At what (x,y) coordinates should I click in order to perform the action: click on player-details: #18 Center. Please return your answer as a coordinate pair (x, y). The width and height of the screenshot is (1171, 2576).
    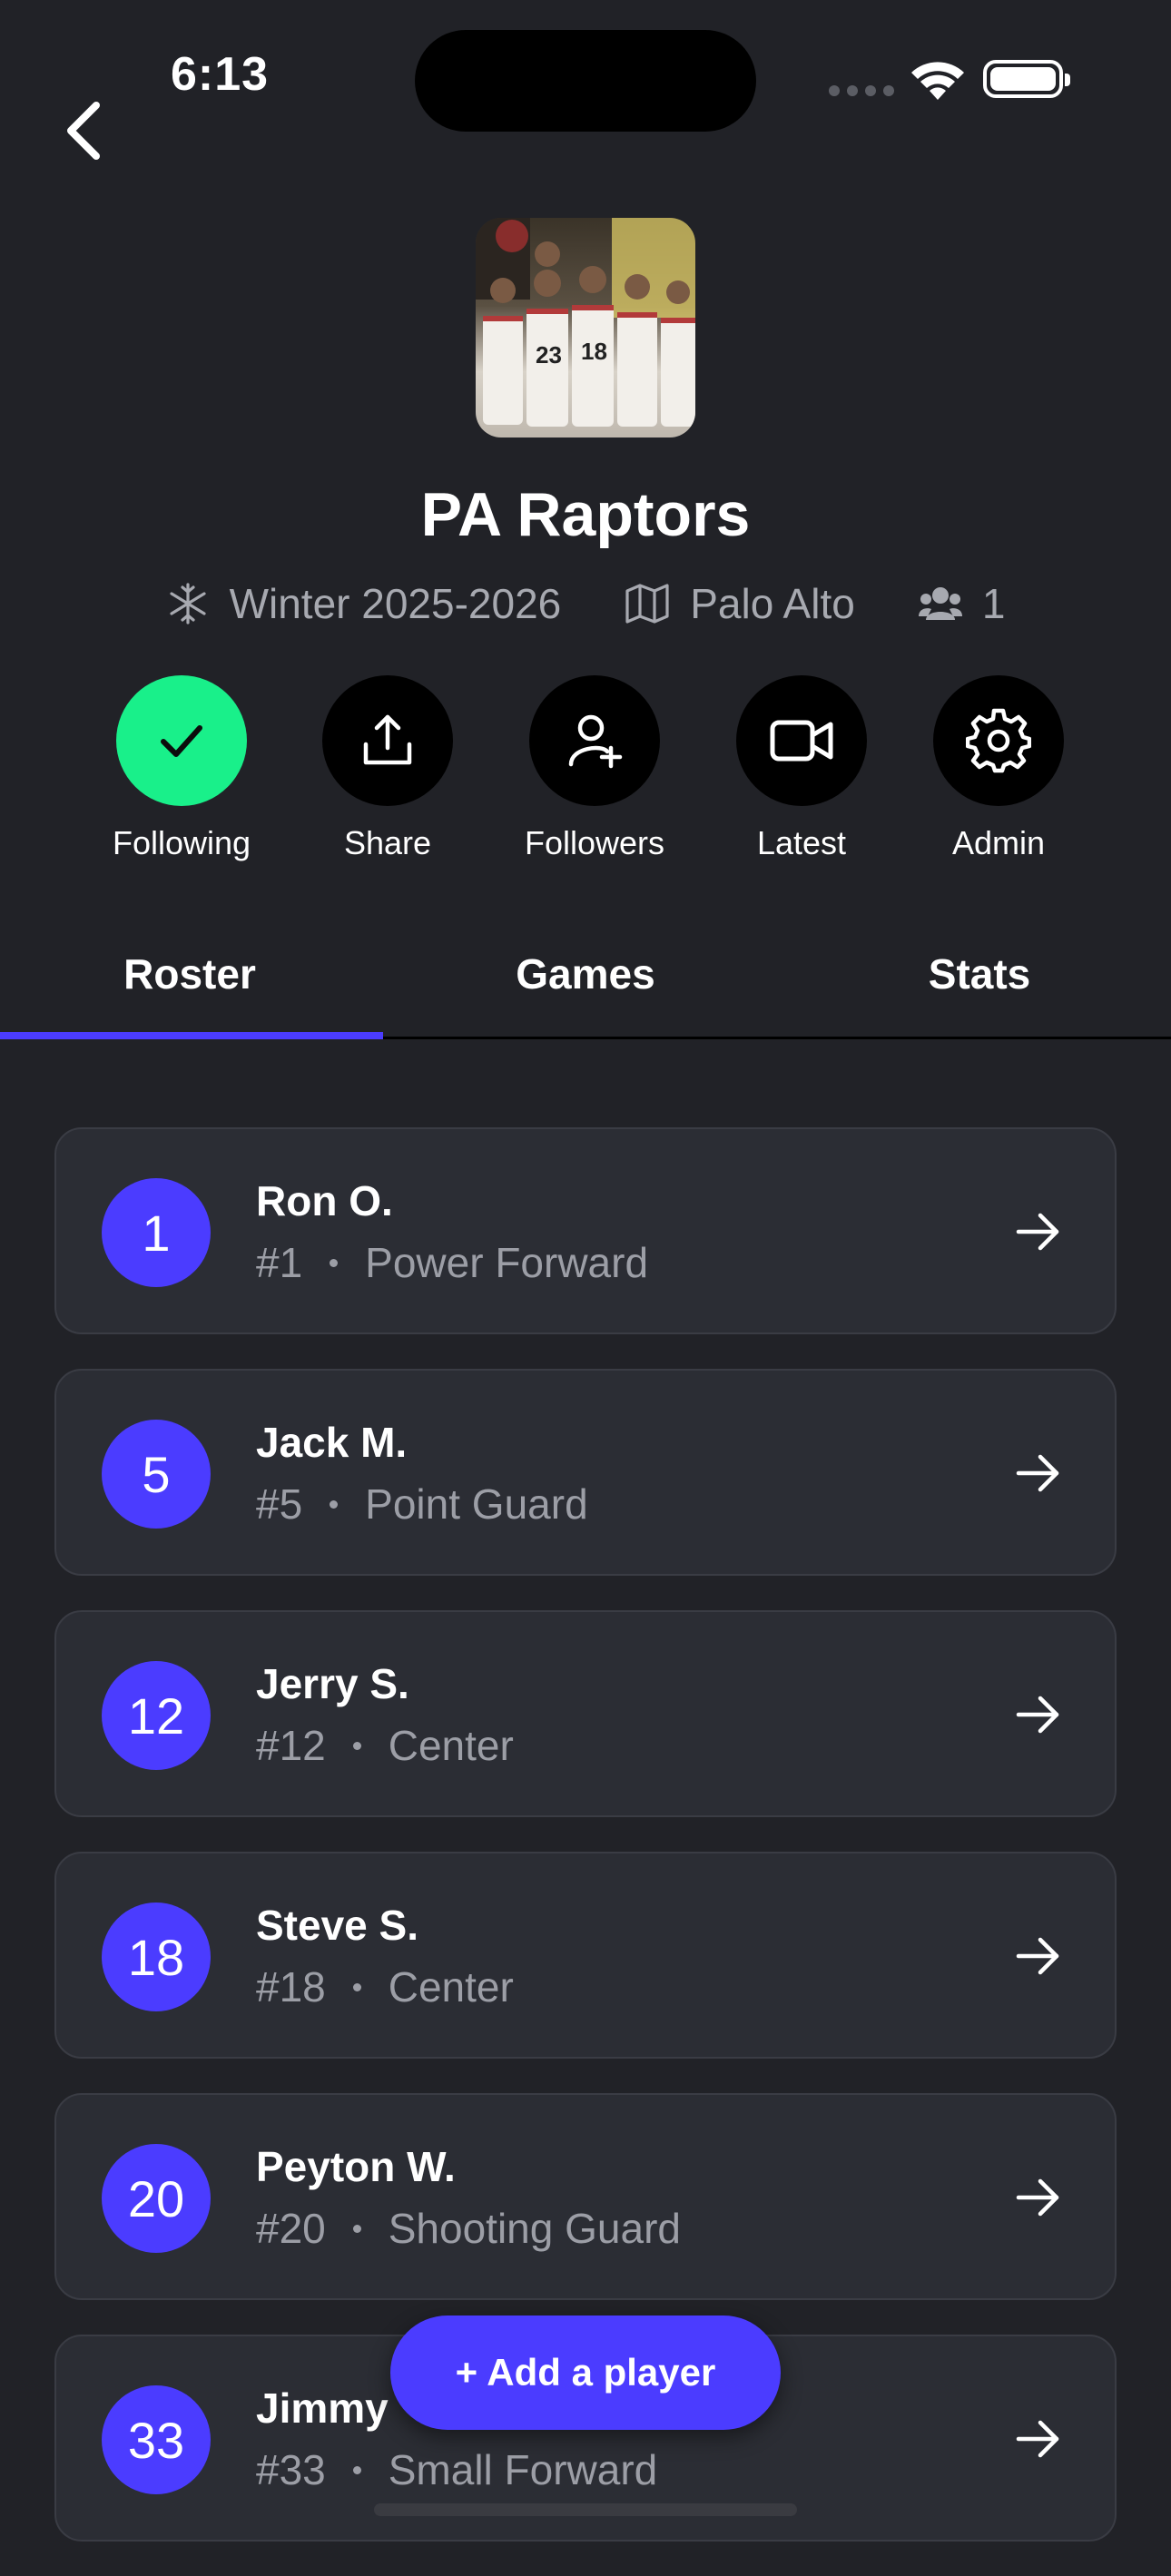
    Looking at the image, I should click on (385, 1986).